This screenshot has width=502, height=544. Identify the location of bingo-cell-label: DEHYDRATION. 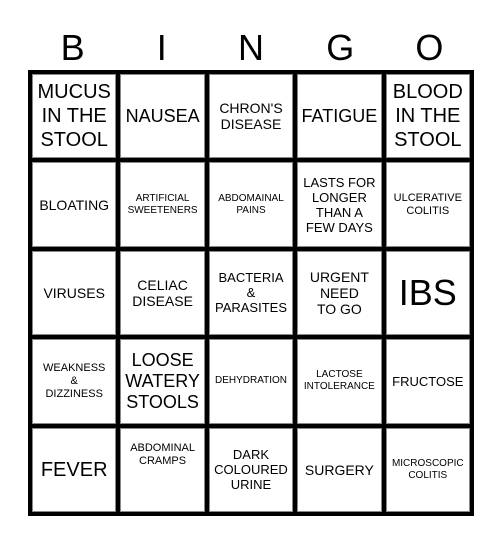
(251, 381).